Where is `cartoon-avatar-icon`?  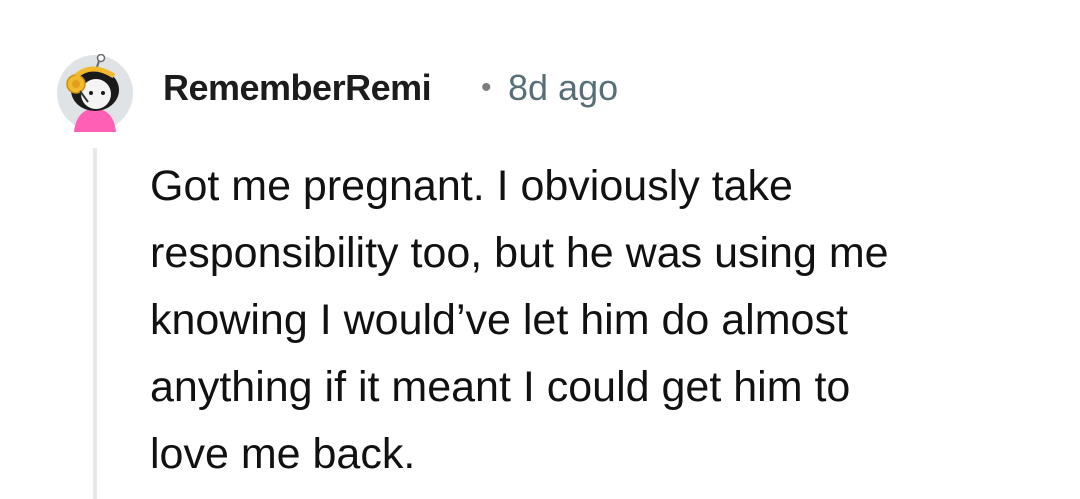 cartoon-avatar-icon is located at coordinates (95, 92).